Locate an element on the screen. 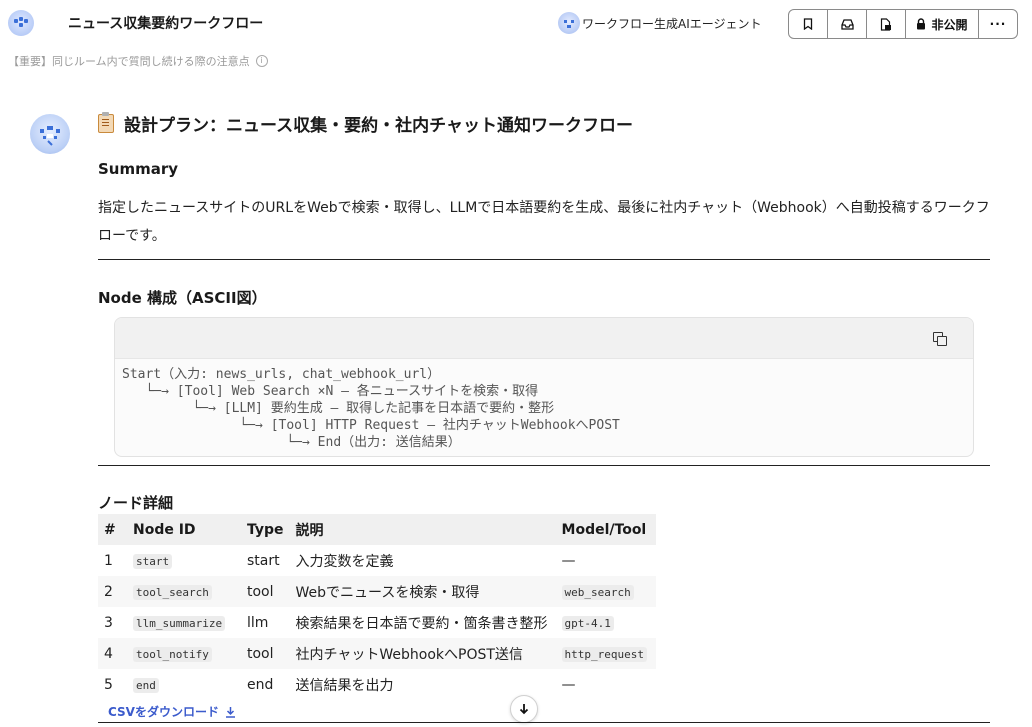 This screenshot has height=727, width=1032. bot-face-icon is located at coordinates (50, 136).